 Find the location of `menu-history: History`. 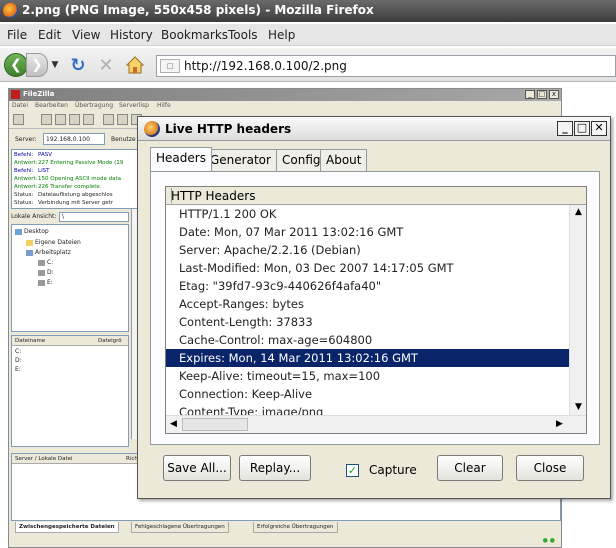

menu-history: History is located at coordinates (131, 35).